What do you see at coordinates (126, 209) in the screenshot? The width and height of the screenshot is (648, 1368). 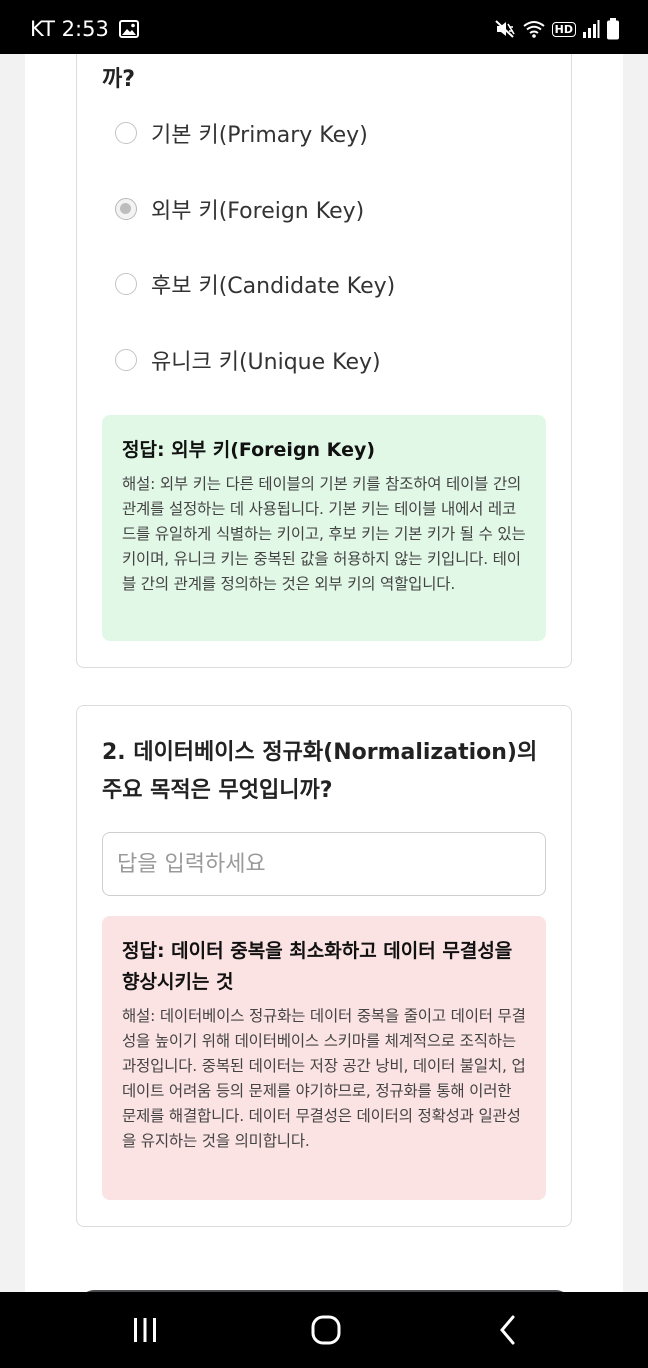 I see `radio-button-selected` at bounding box center [126, 209].